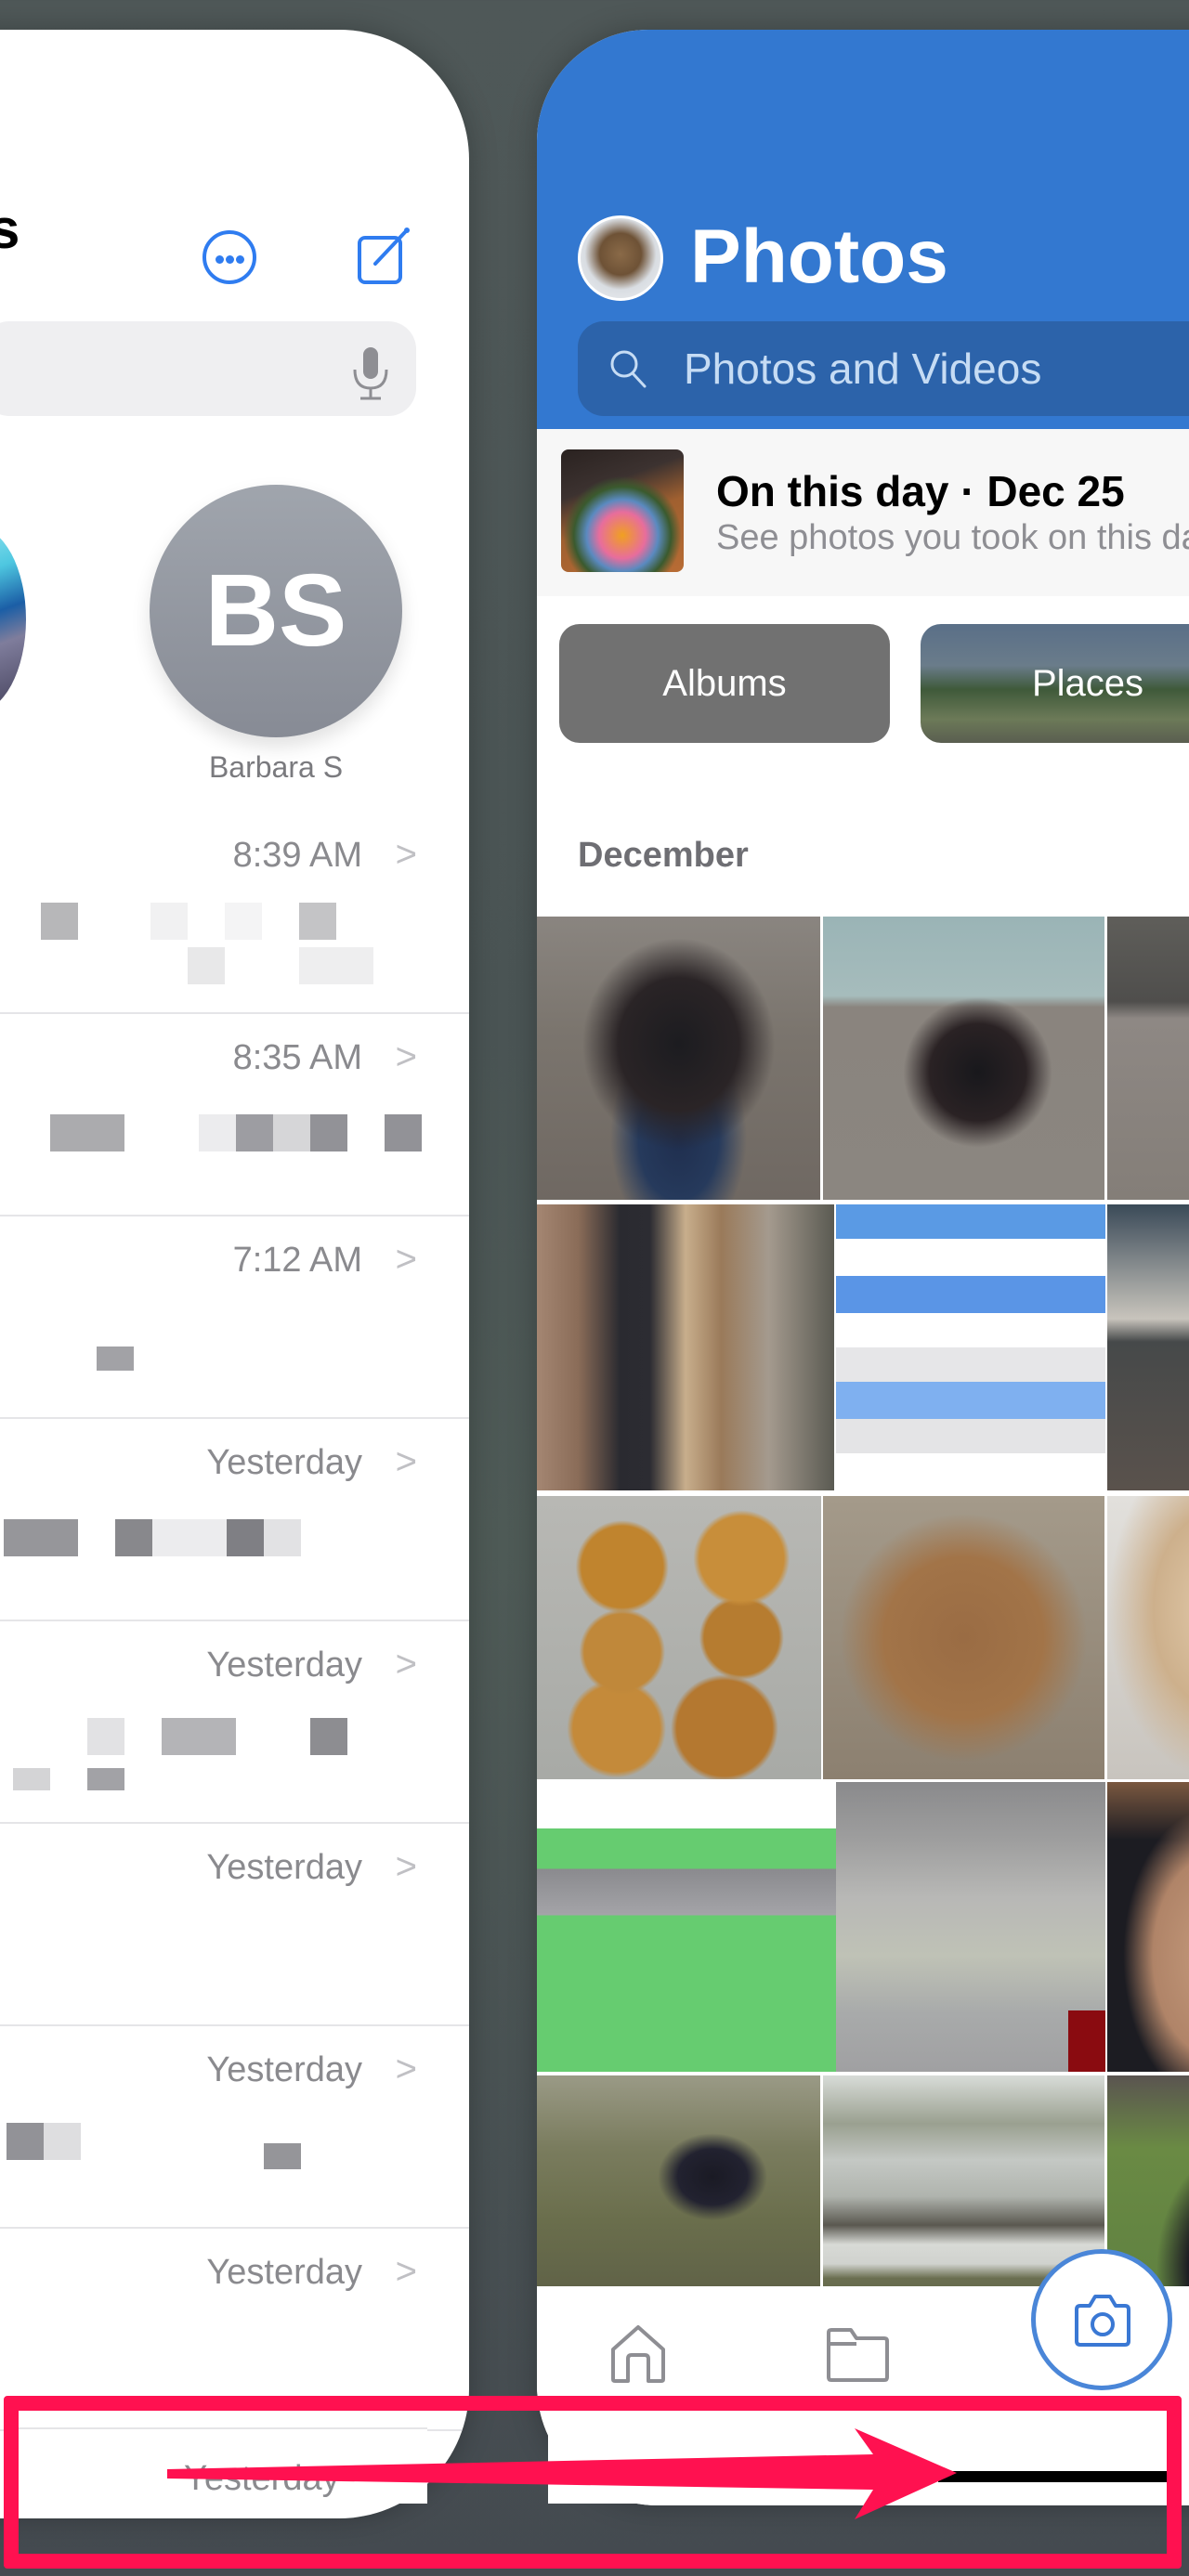 This screenshot has width=1189, height=2576. Describe the element at coordinates (858, 2355) in the screenshot. I see `folder-icon` at that location.